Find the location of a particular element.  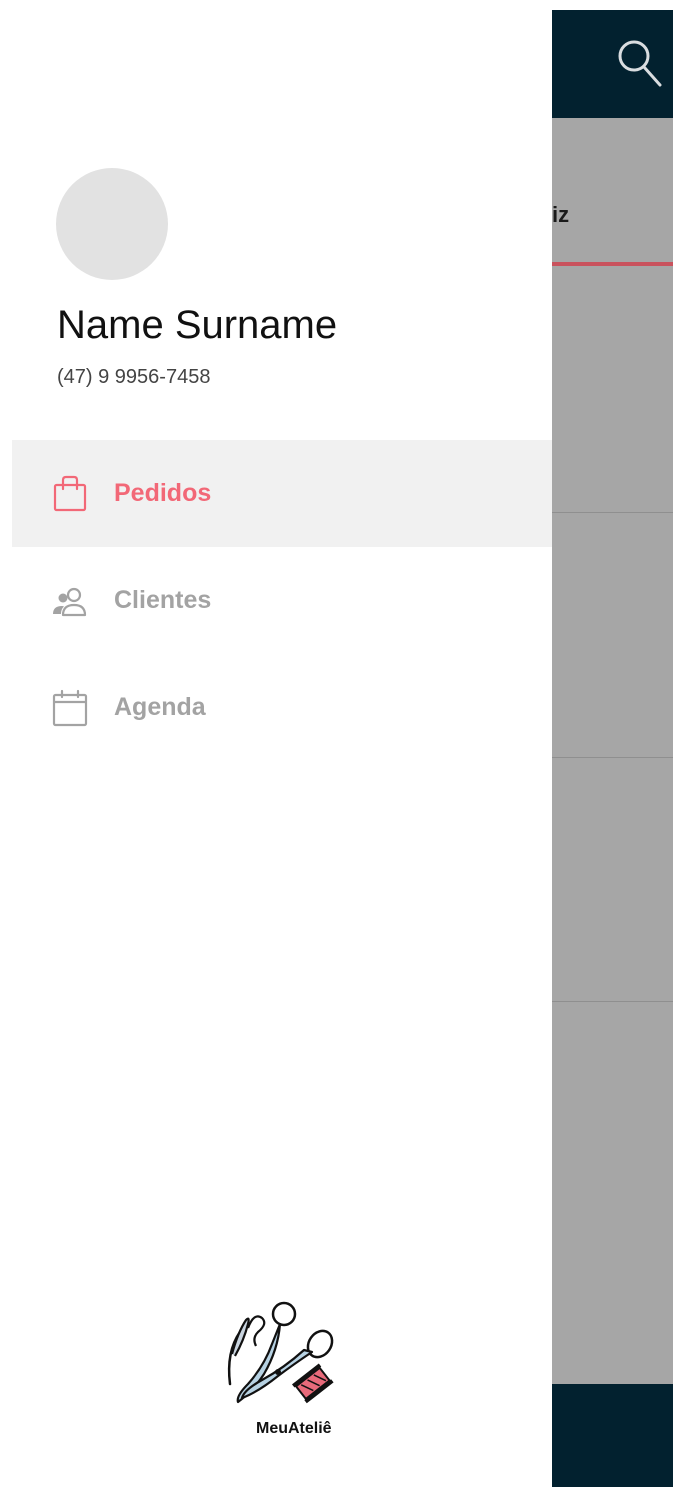

user-name: Name Surname is located at coordinates (197, 325).